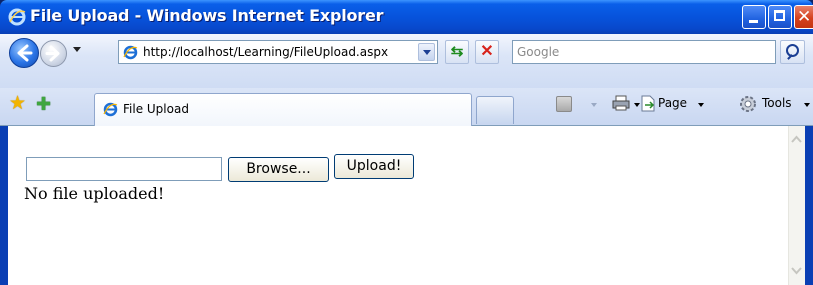 The image size is (813, 285). I want to click on maximize-icon, so click(779, 15).